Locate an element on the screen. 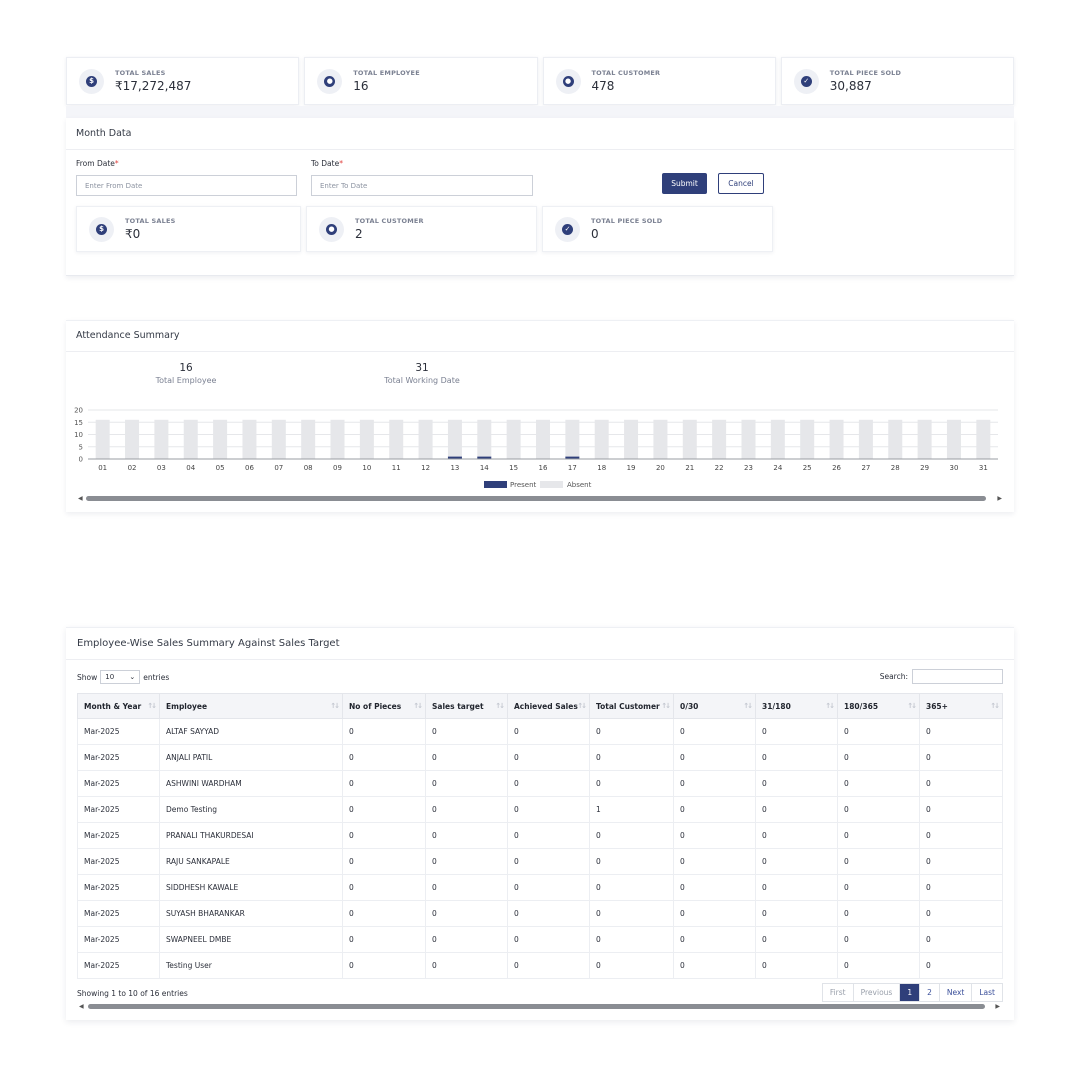 The width and height of the screenshot is (1080, 1080). to-date-label: To Date* is located at coordinates (327, 163).